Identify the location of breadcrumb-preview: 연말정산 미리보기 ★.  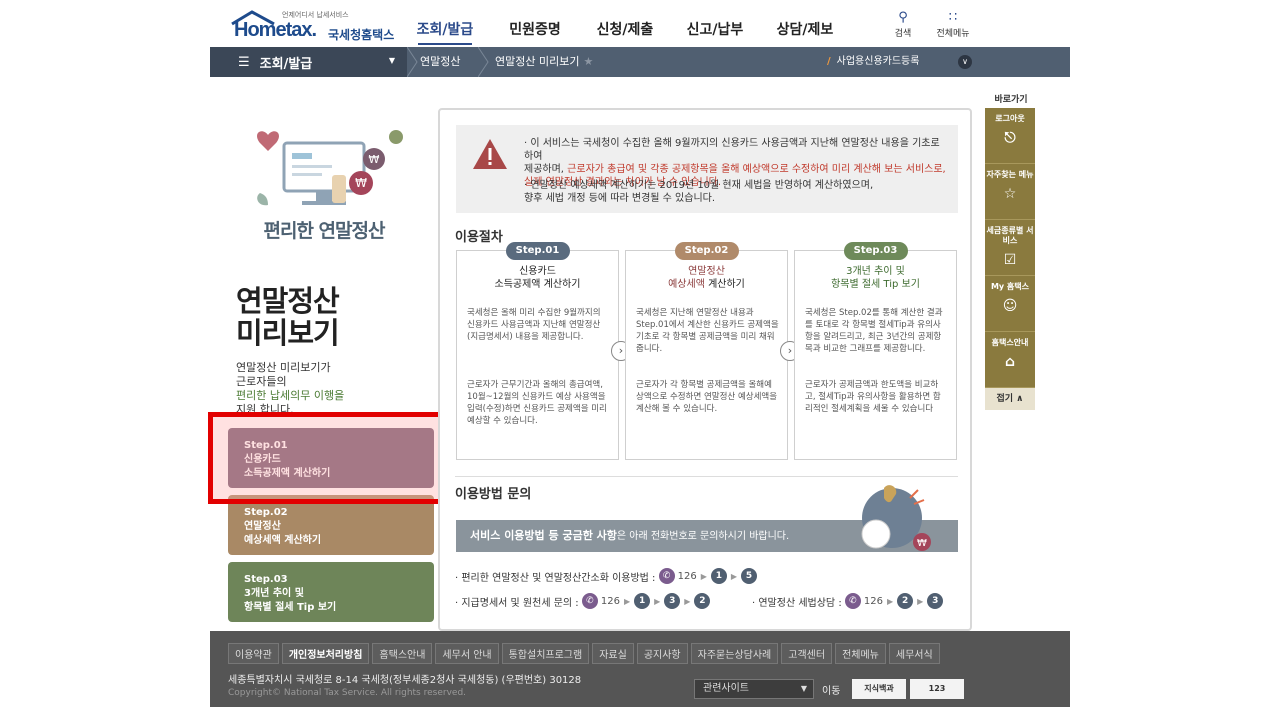
(544, 62).